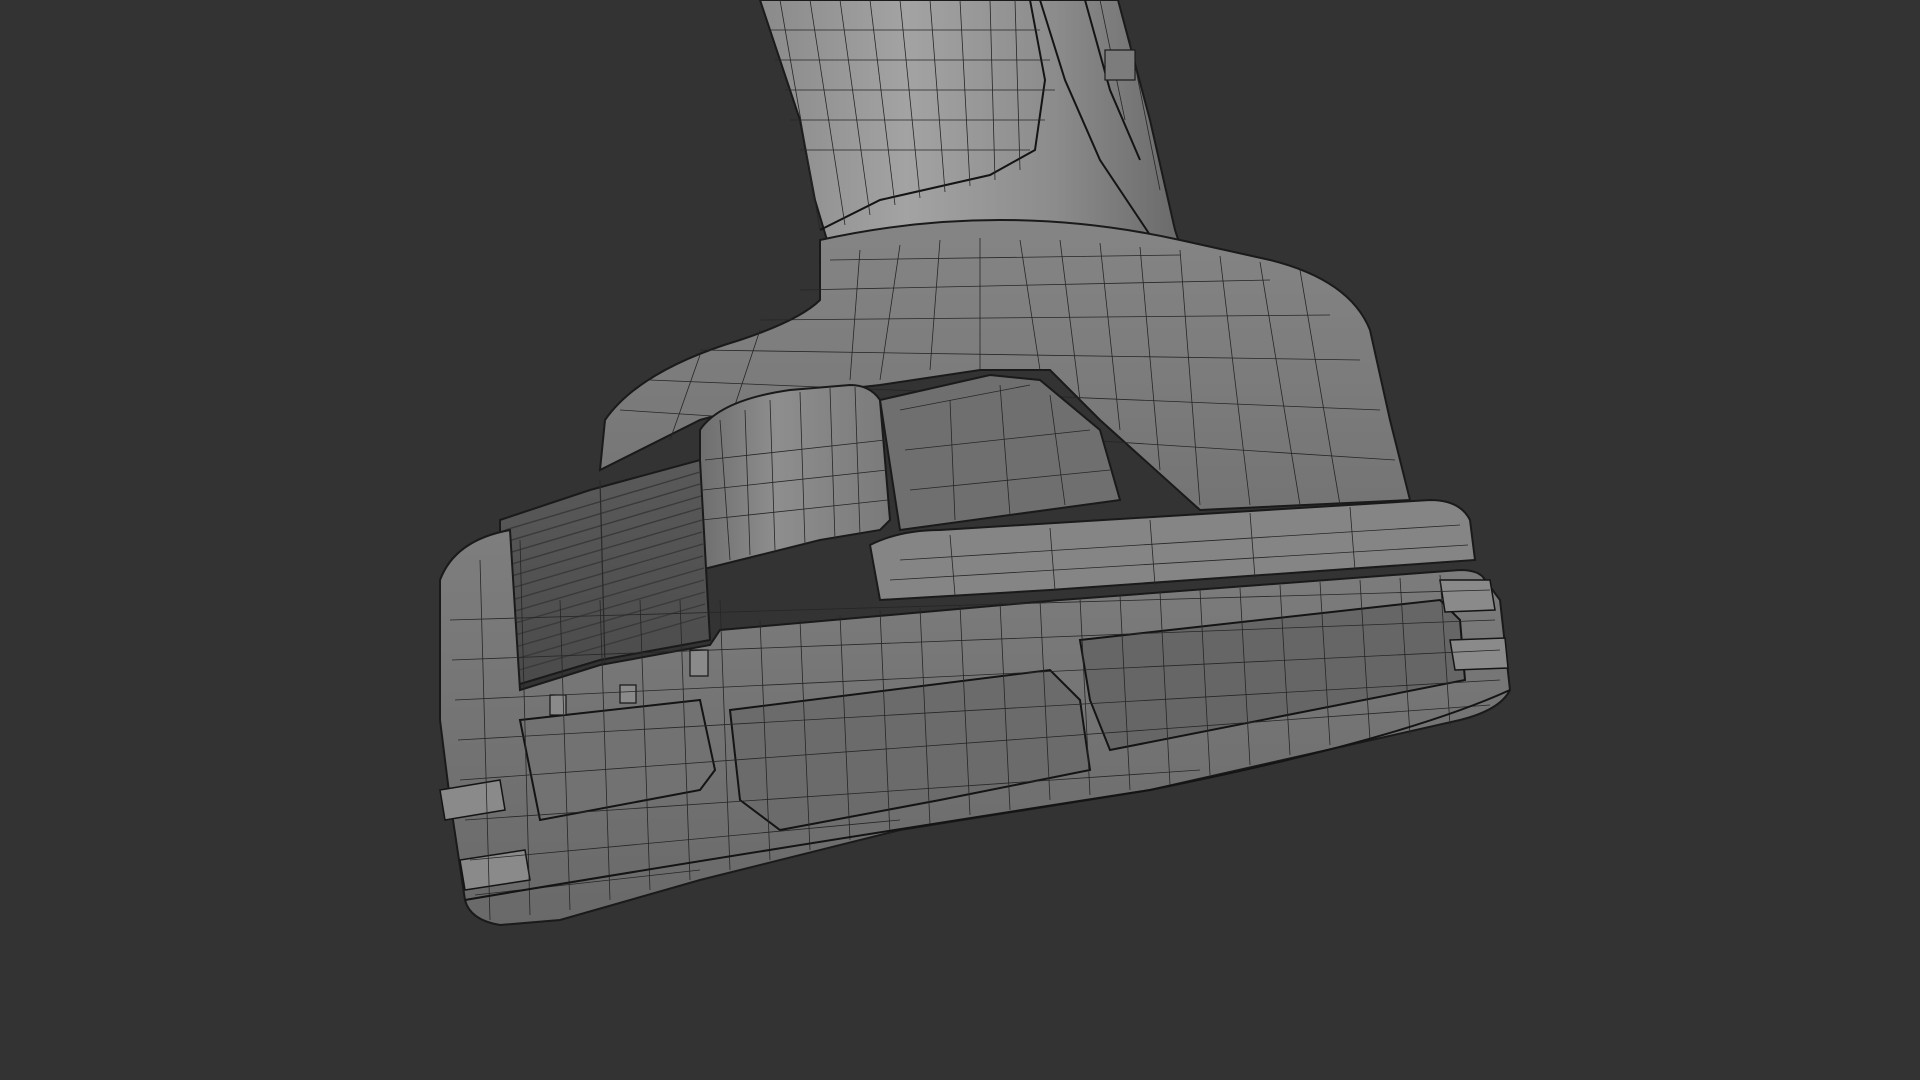  What do you see at coordinates (970, 126) in the screenshot?
I see `handle-mesh` at bounding box center [970, 126].